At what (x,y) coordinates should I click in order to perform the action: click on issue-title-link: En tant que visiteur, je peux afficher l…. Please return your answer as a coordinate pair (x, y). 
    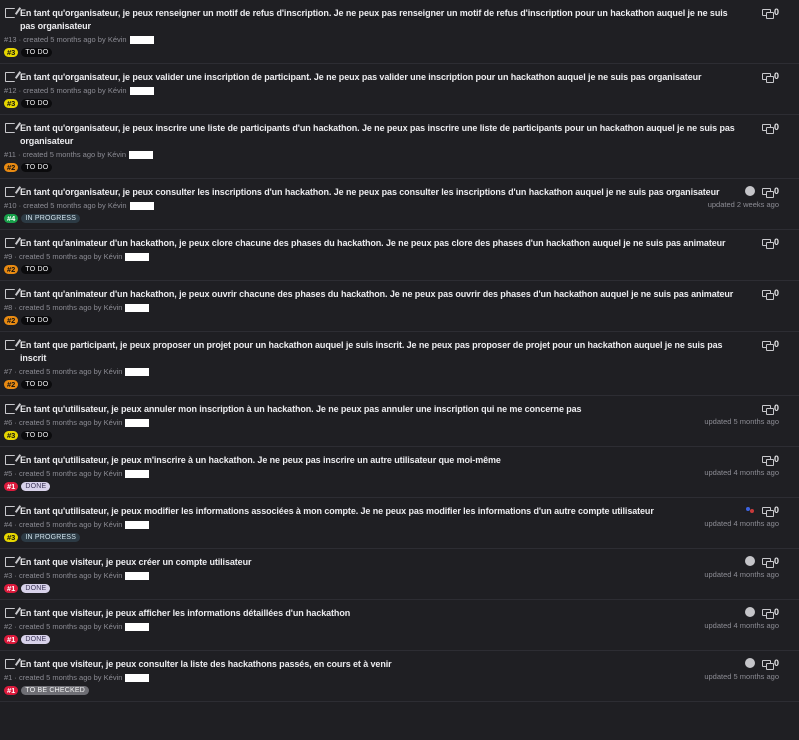
    Looking at the image, I should click on (185, 613).